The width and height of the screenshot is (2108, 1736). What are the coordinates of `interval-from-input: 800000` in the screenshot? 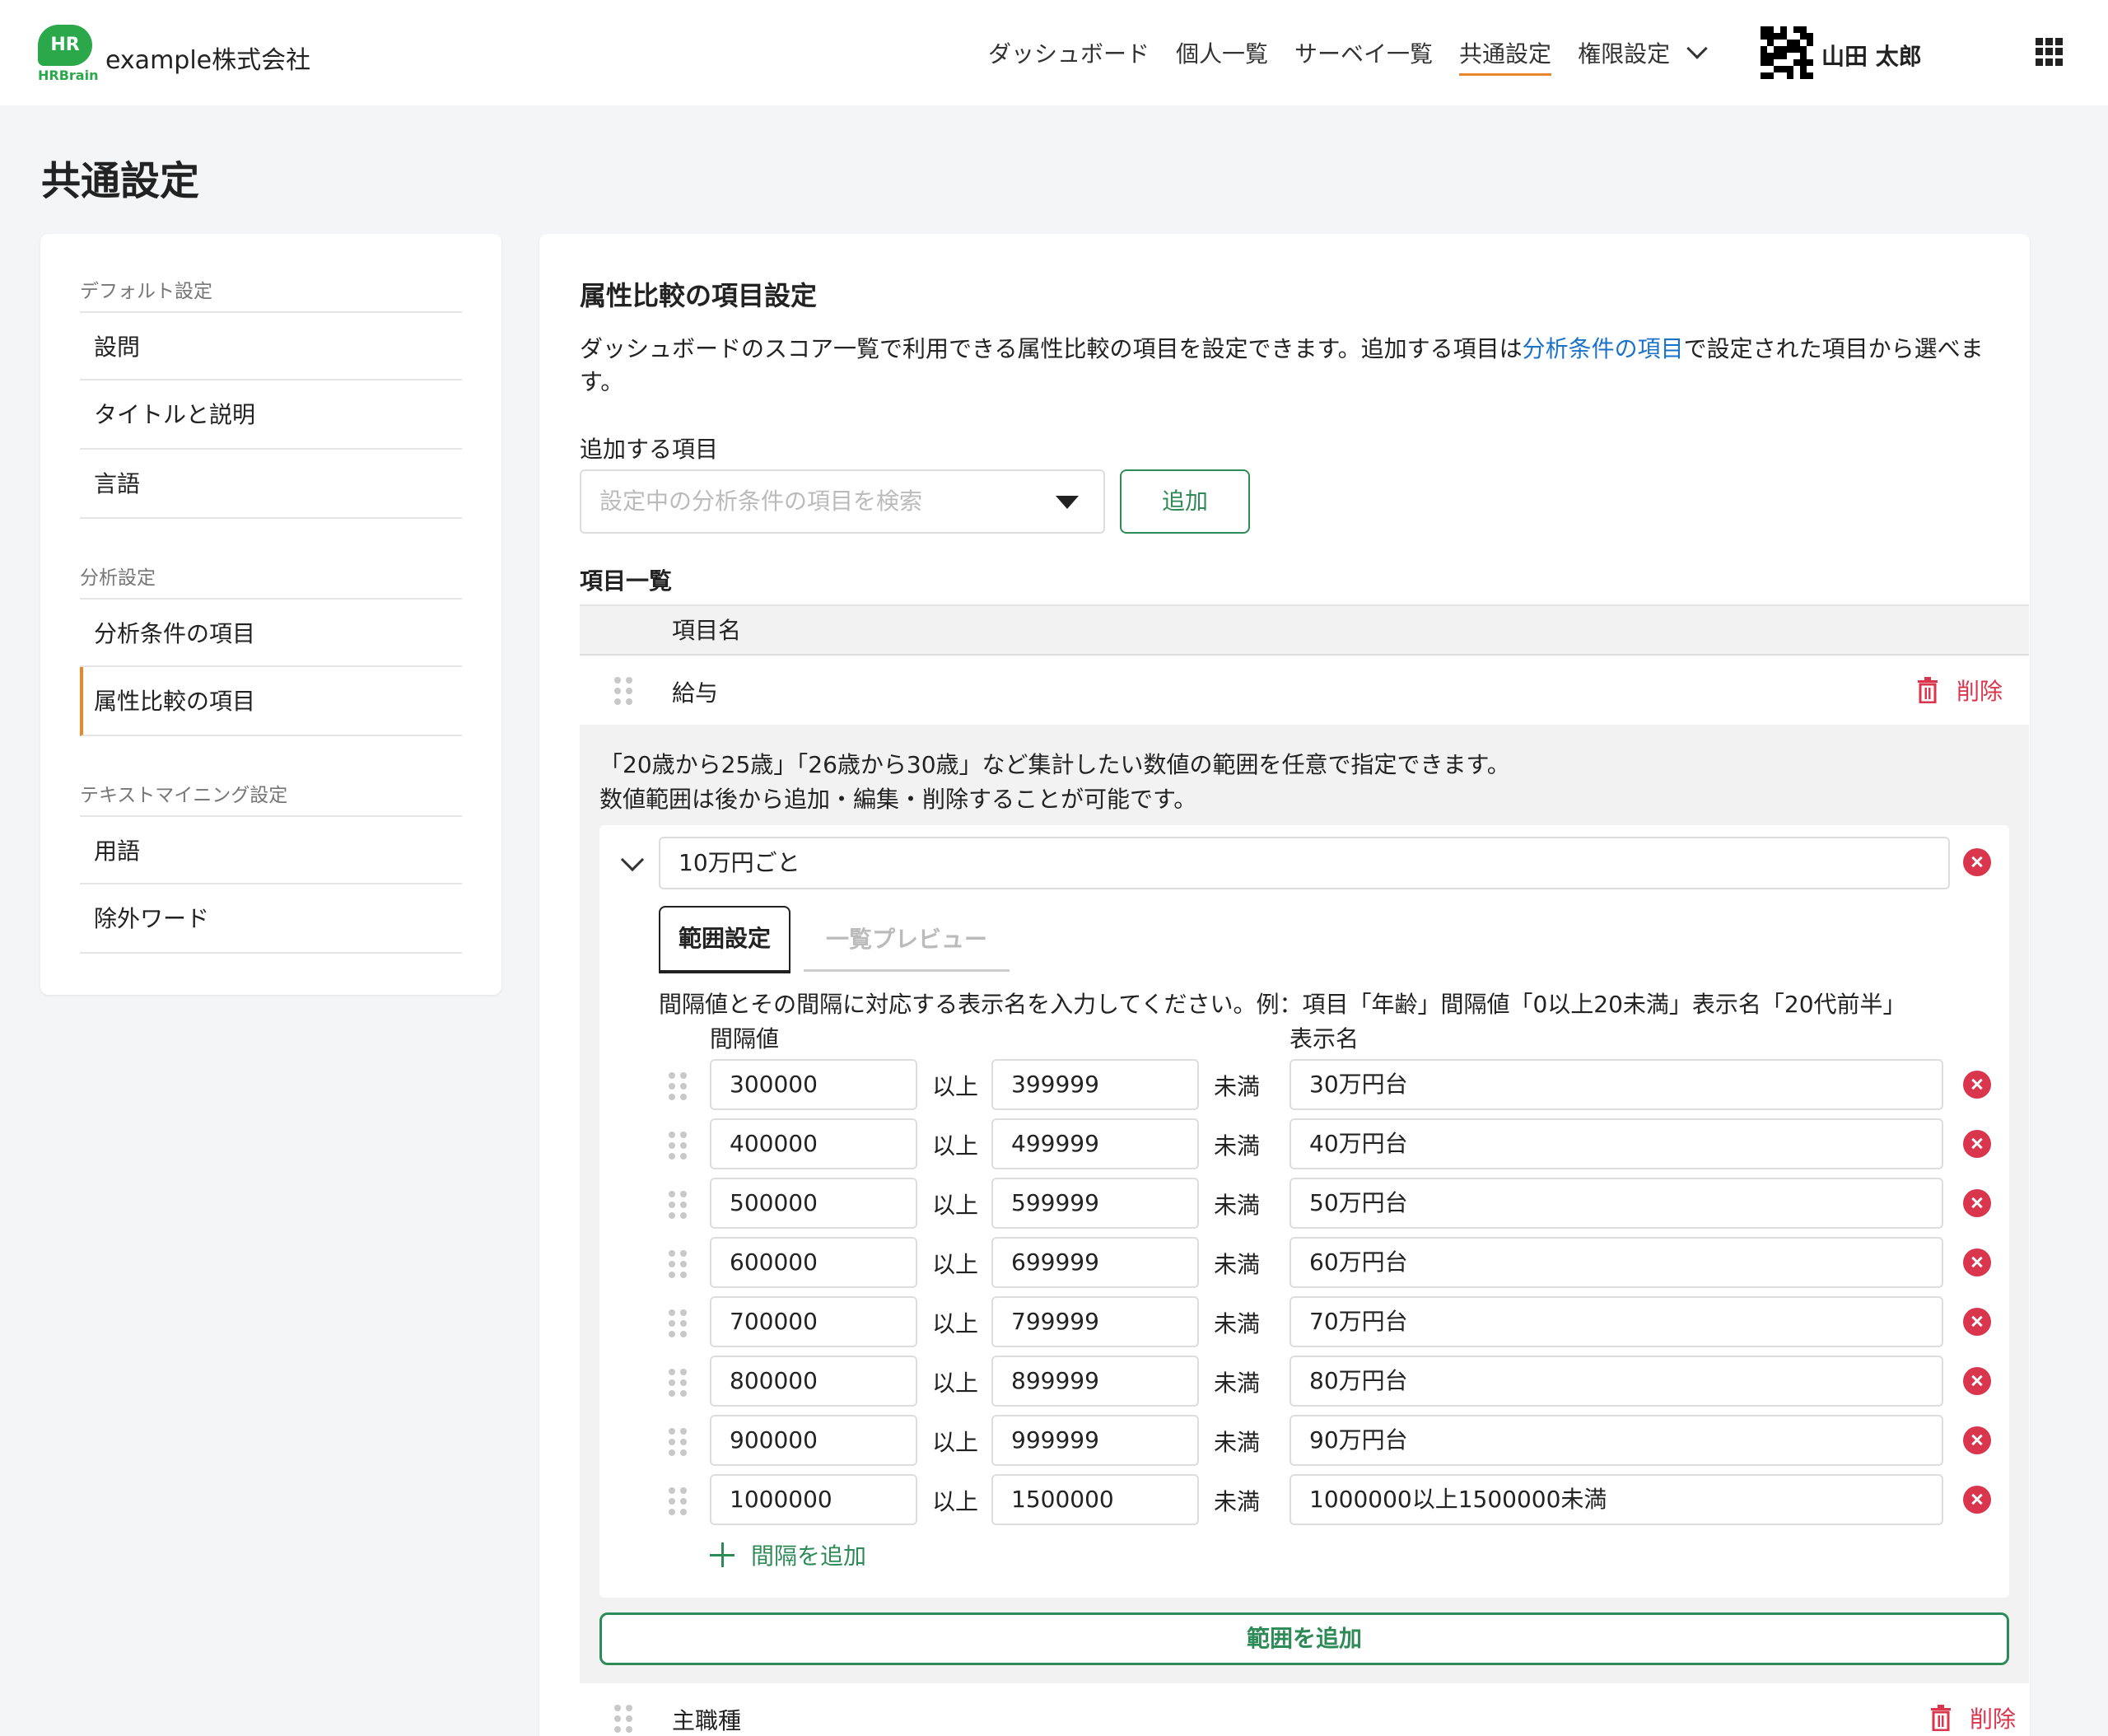 It's located at (813, 1381).